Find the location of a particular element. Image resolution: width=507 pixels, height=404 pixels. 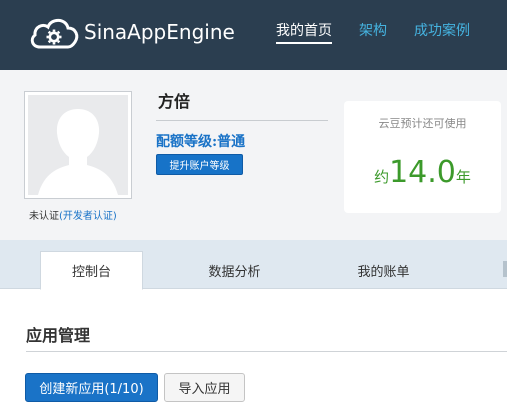

app-management-title: 应用管理 is located at coordinates (58, 335).